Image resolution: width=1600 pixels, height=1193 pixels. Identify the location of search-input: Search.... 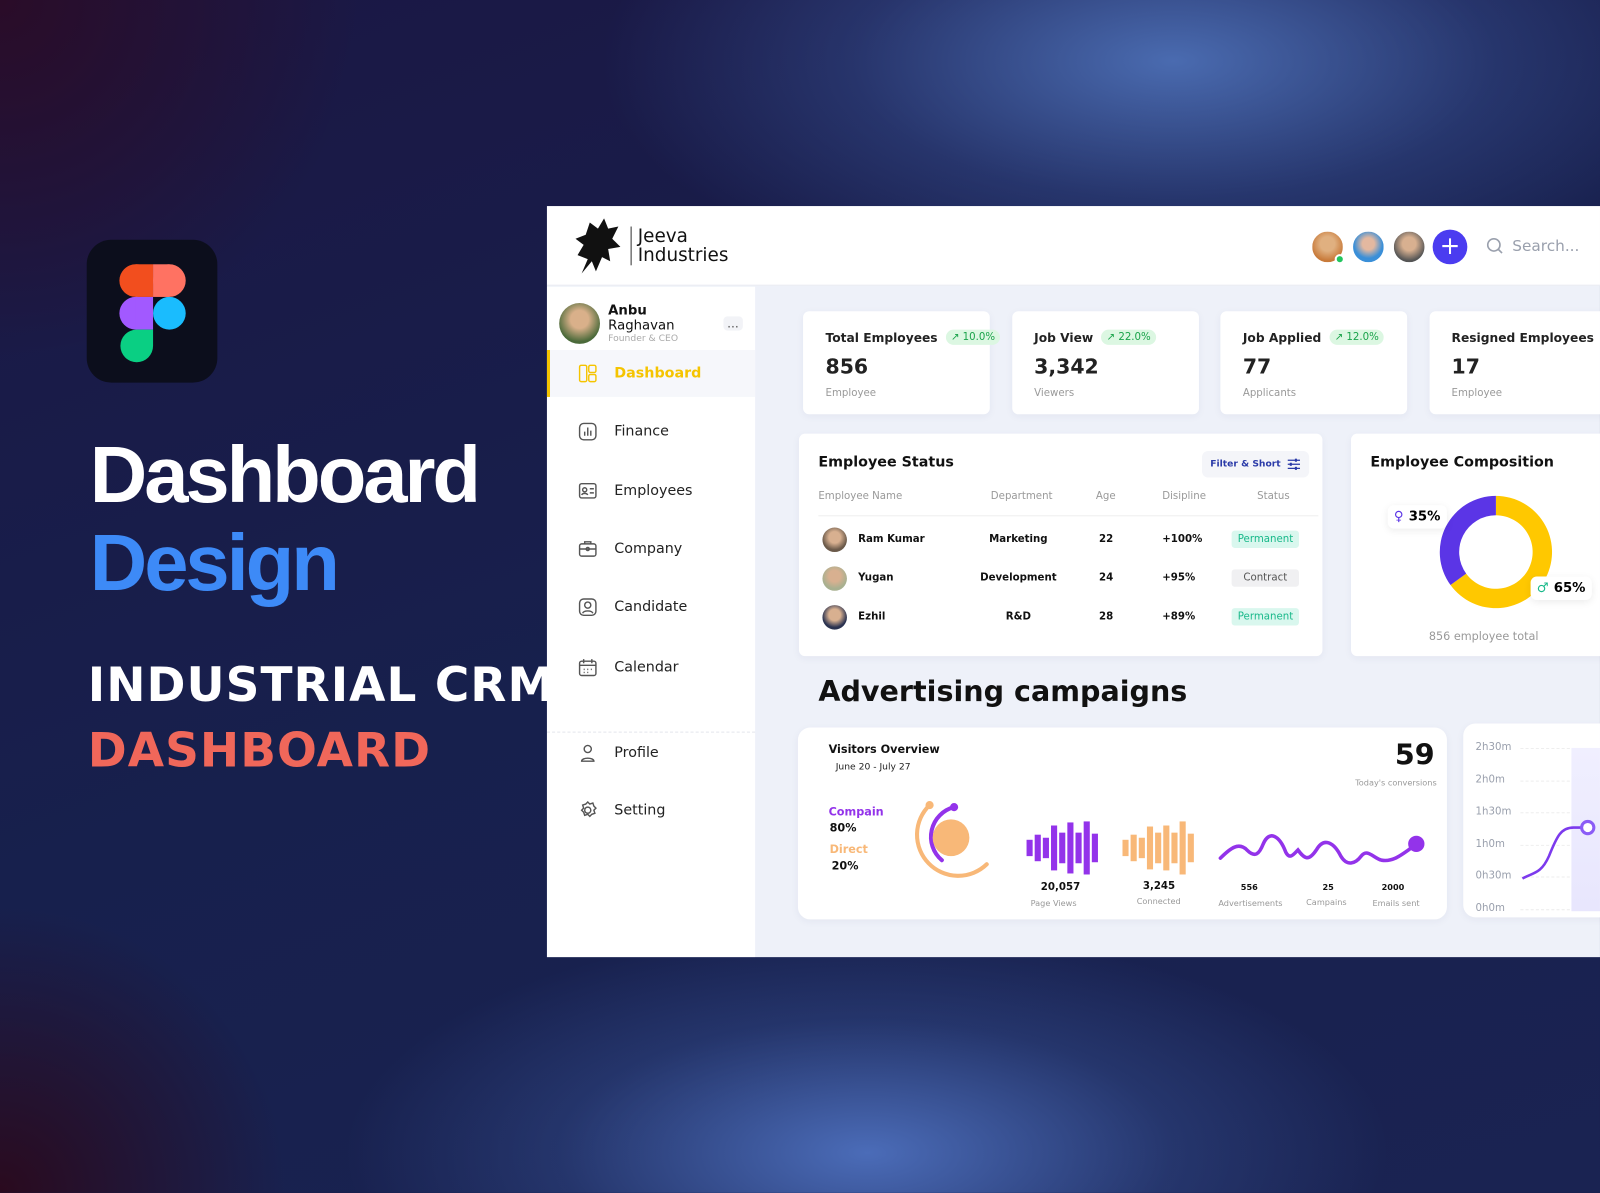
(1532, 246).